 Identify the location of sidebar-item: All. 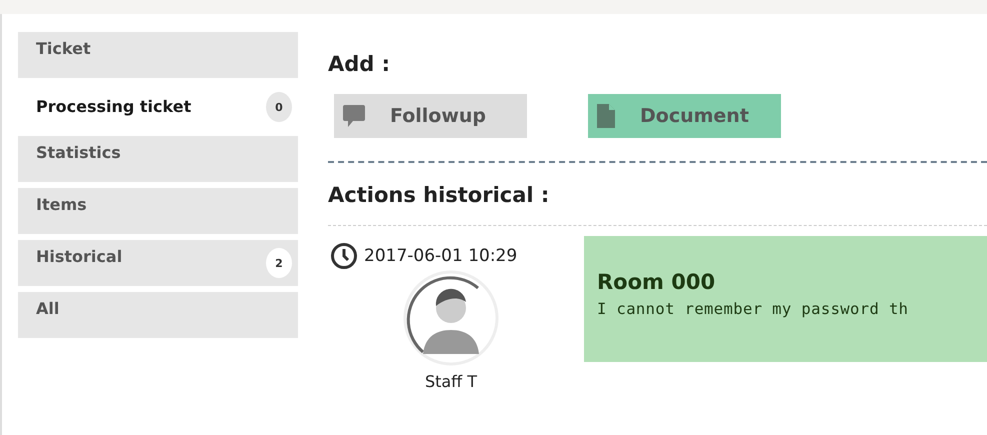
(158, 315).